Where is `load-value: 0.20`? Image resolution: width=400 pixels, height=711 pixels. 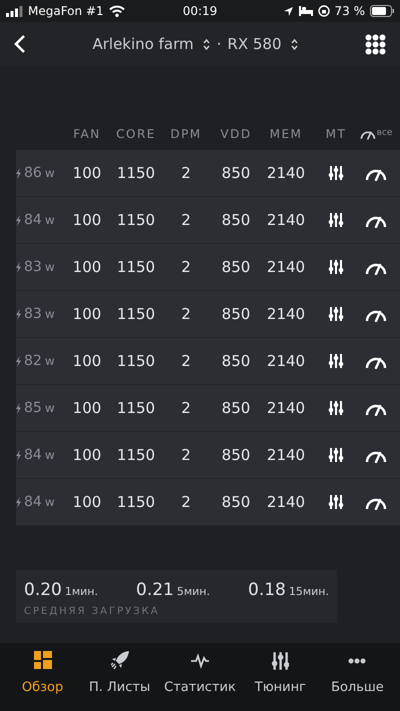 load-value: 0.20 is located at coordinates (43, 590).